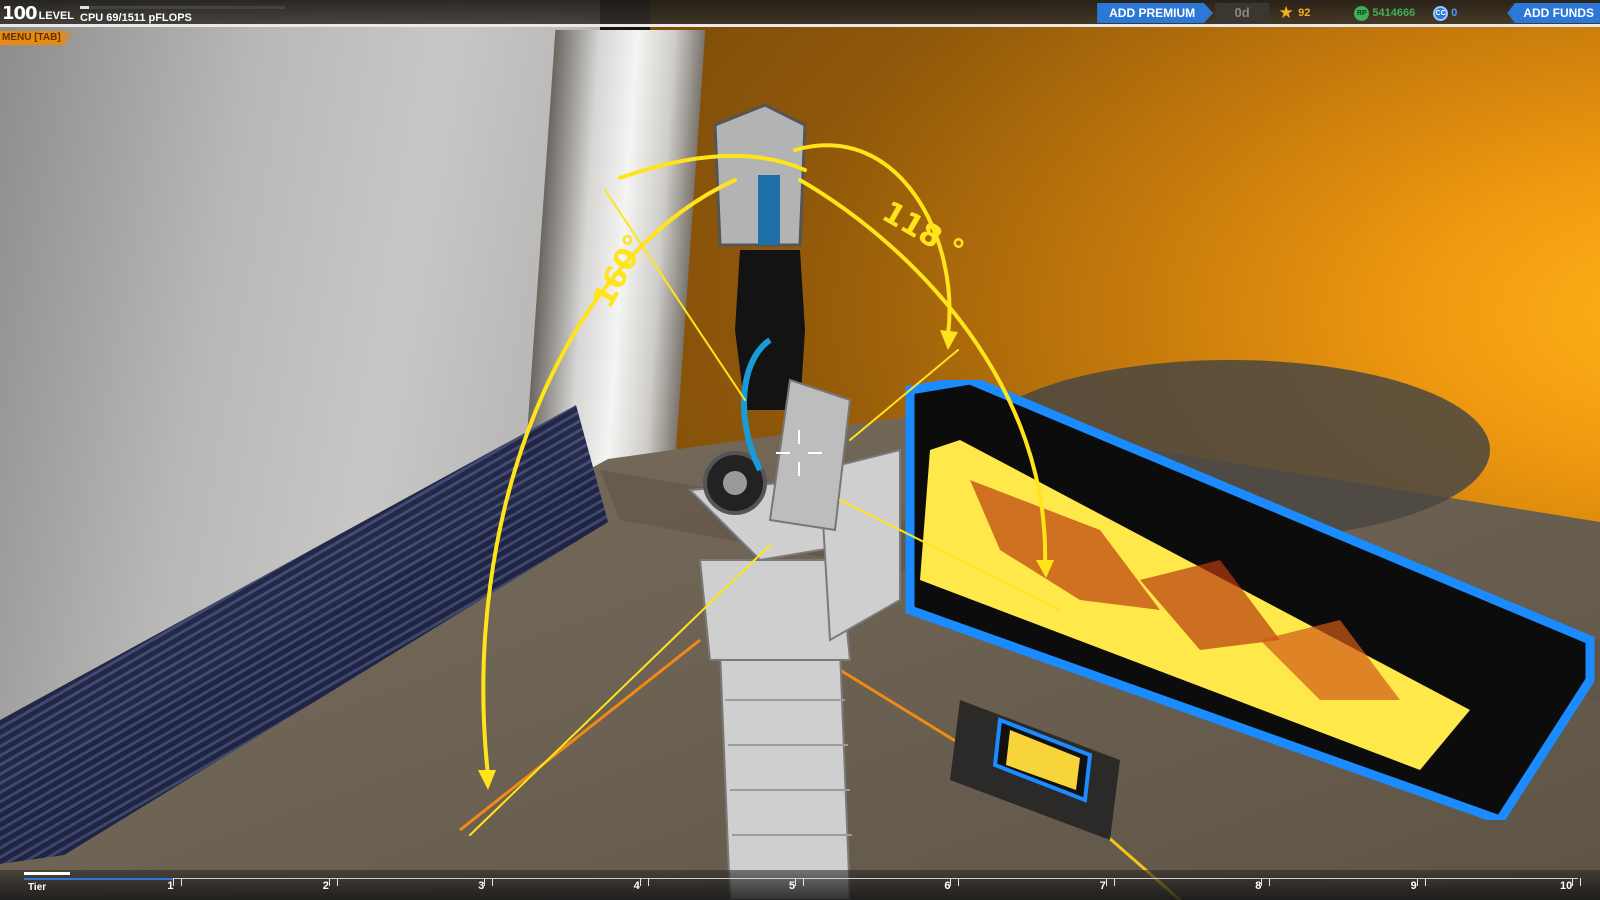 This screenshot has height=900, width=1600. Describe the element at coordinates (800, 885) in the screenshot. I see `tier-ruler: Tier 1 2 3 4 5 6 7 8 9 10` at that location.